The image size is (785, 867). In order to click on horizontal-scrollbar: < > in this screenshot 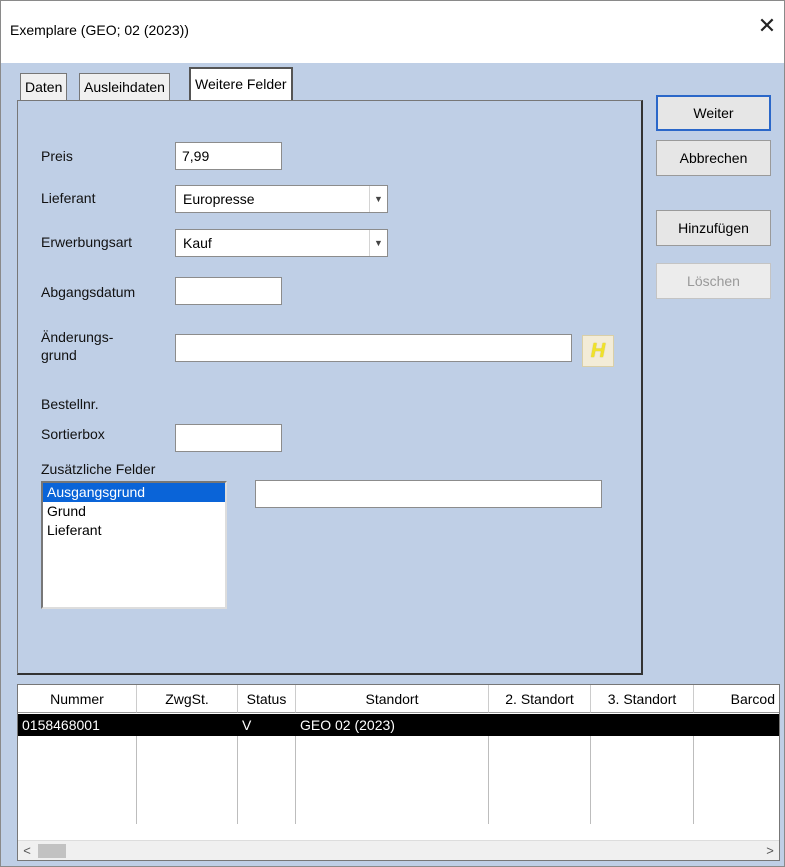, I will do `click(398, 850)`.